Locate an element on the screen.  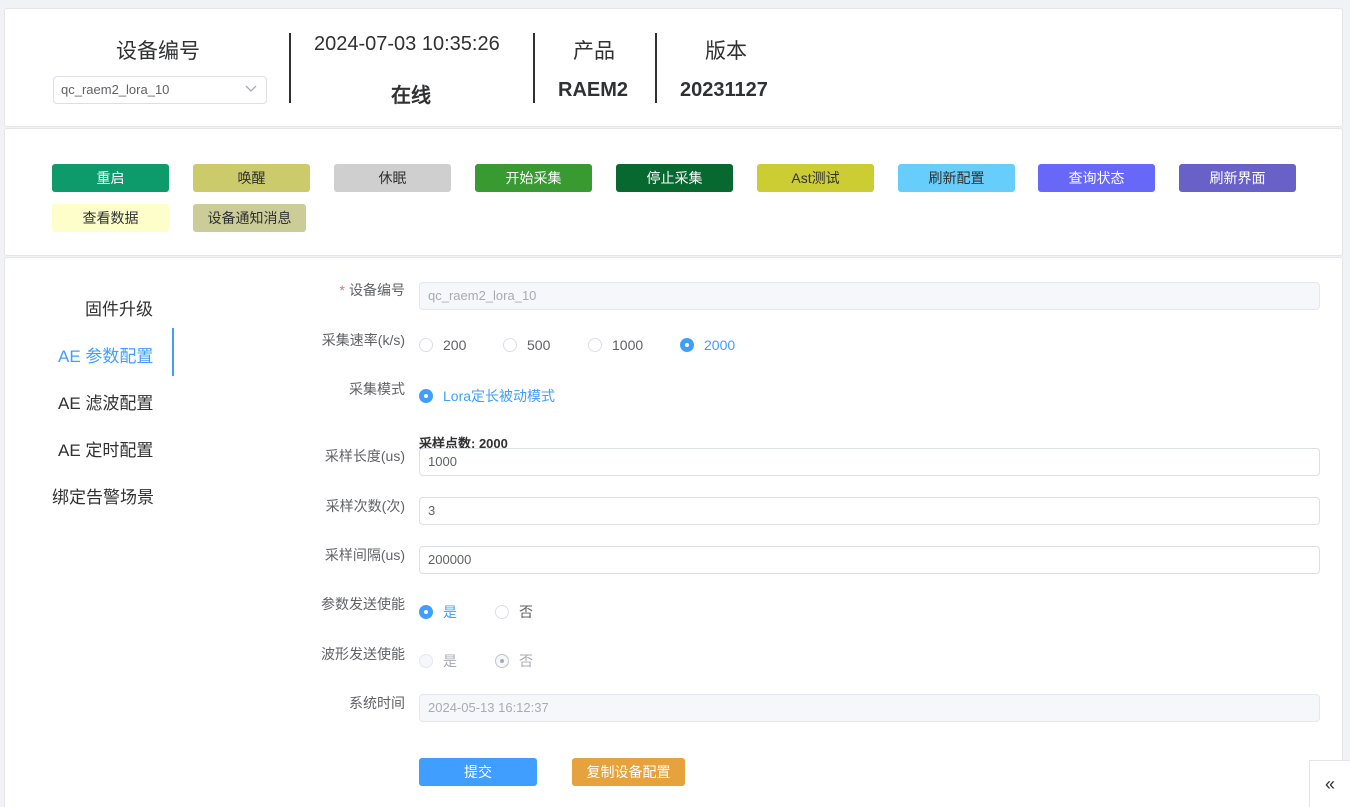
rate-radio-2000: 2000 is located at coordinates (707, 345).